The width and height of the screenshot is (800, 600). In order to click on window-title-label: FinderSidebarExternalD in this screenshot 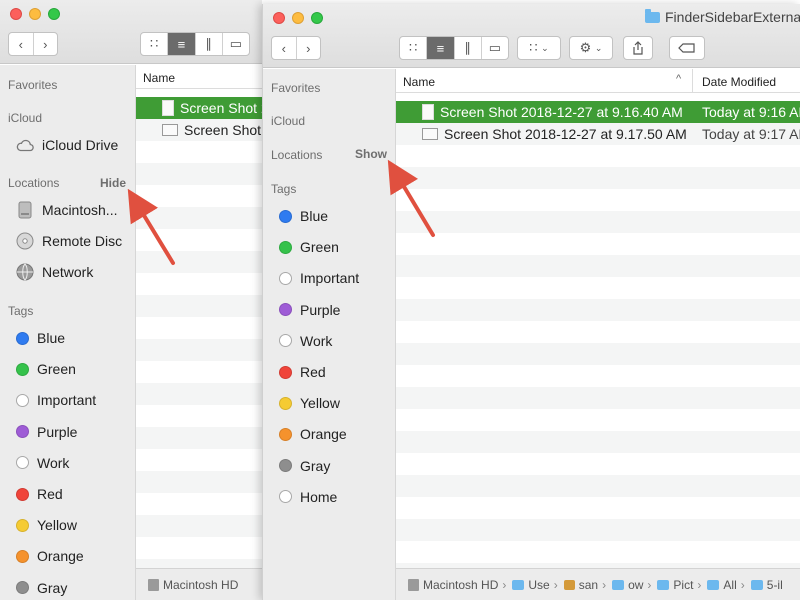, I will do `click(732, 17)`.